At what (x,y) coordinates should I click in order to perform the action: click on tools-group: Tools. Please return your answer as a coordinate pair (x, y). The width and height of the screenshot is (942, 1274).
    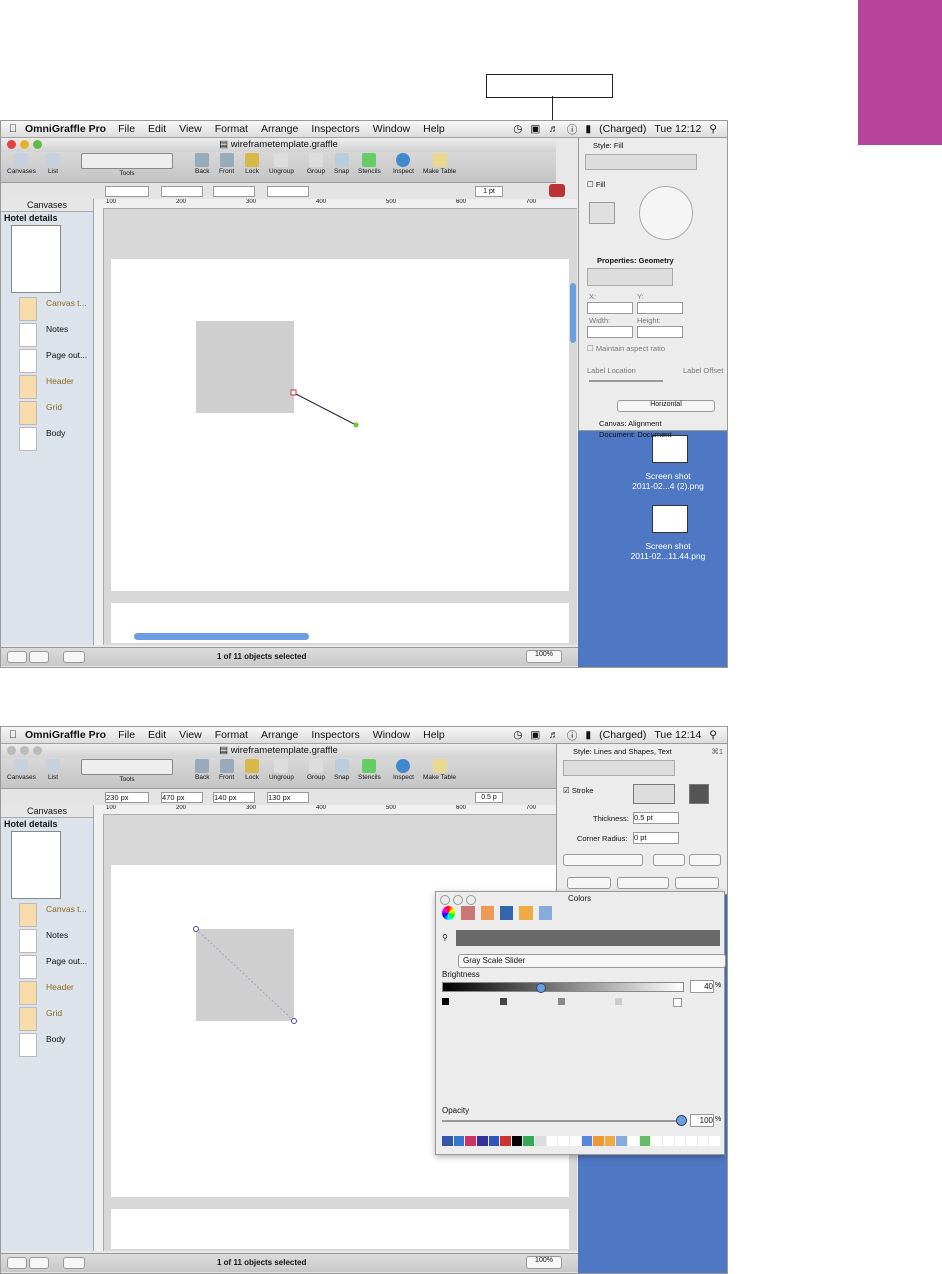
    Looking at the image, I should click on (127, 771).